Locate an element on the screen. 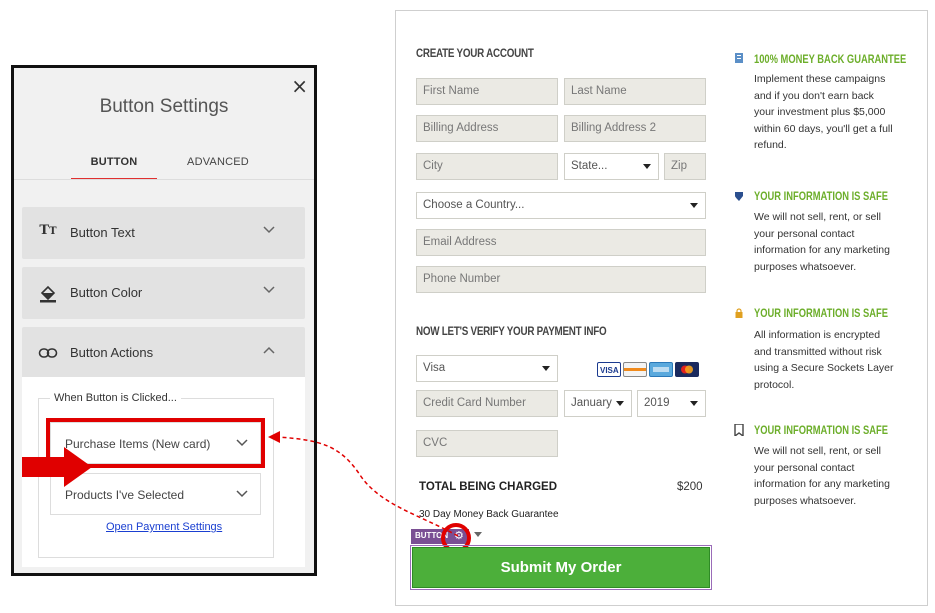 This screenshot has height=613, width=935. city-field: City is located at coordinates (487, 166).